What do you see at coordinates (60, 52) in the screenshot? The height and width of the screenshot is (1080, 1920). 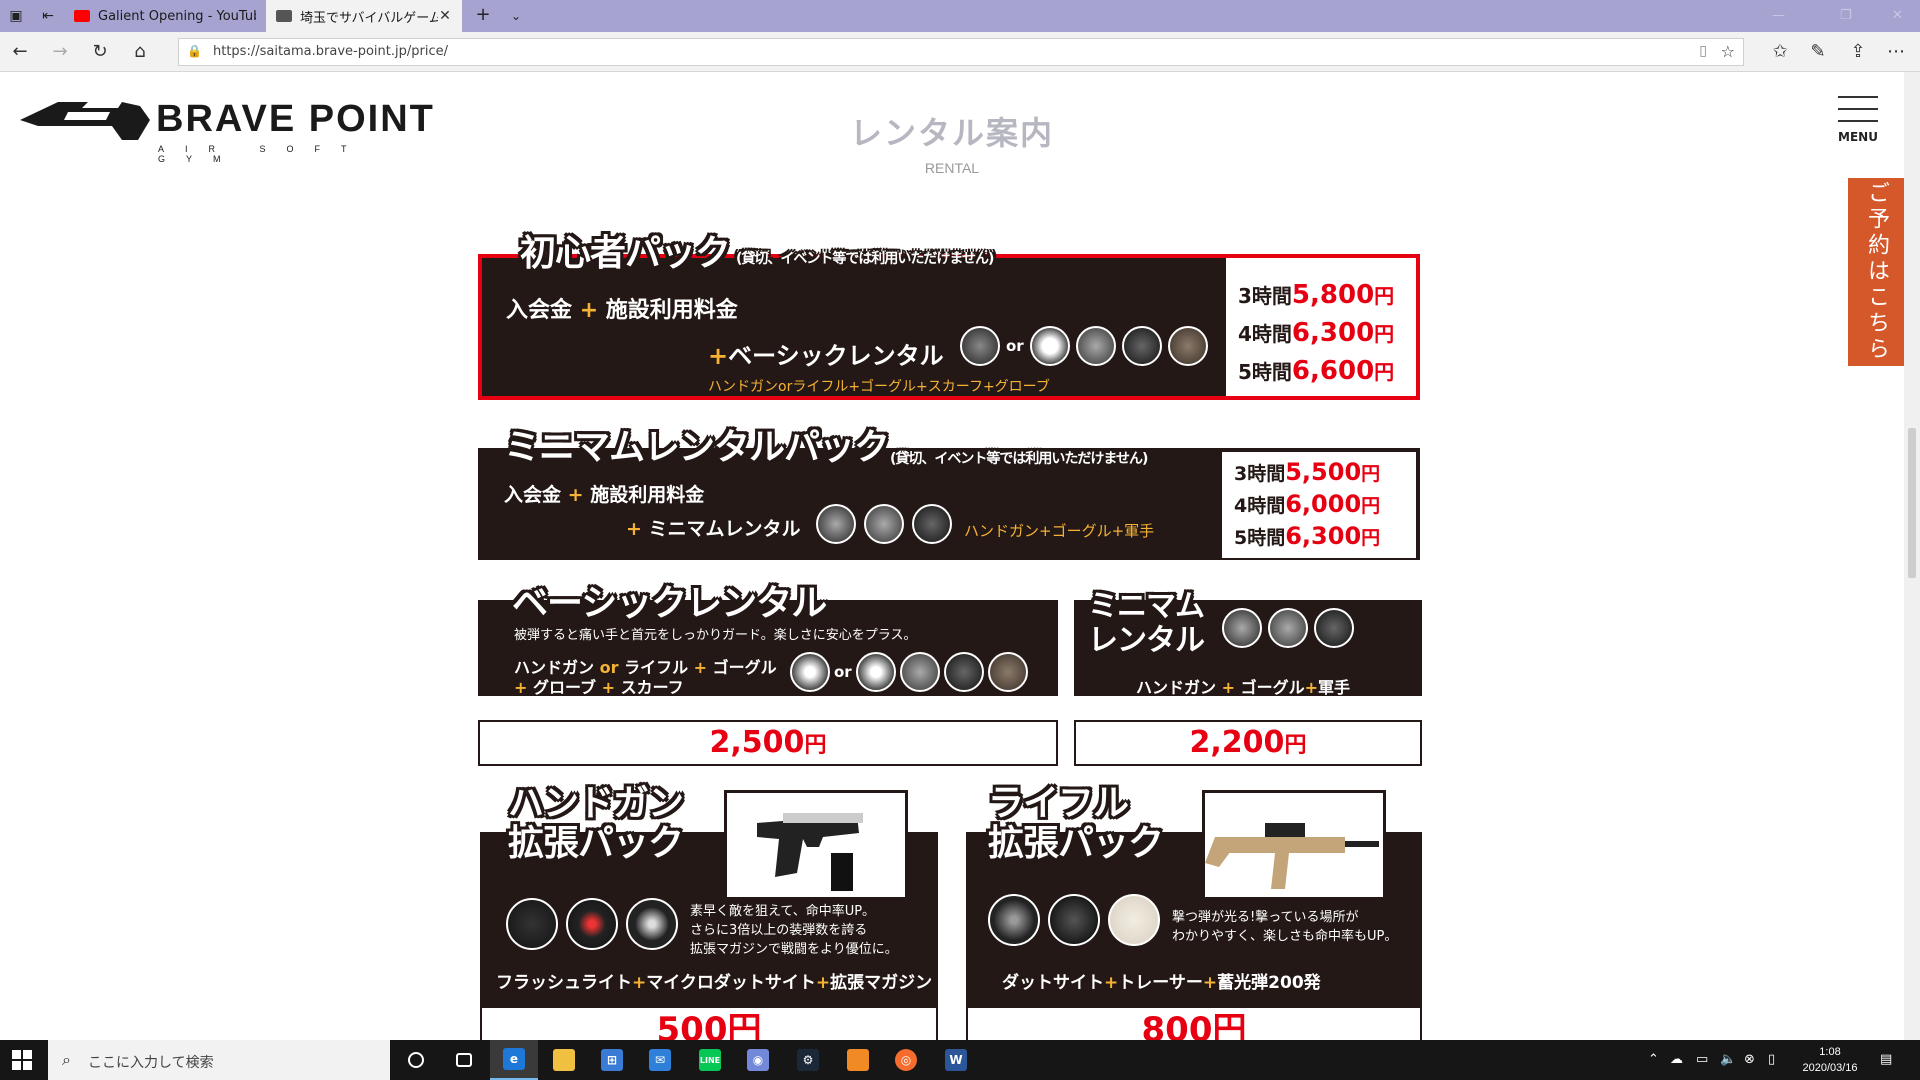 I see `forward-icon: →` at bounding box center [60, 52].